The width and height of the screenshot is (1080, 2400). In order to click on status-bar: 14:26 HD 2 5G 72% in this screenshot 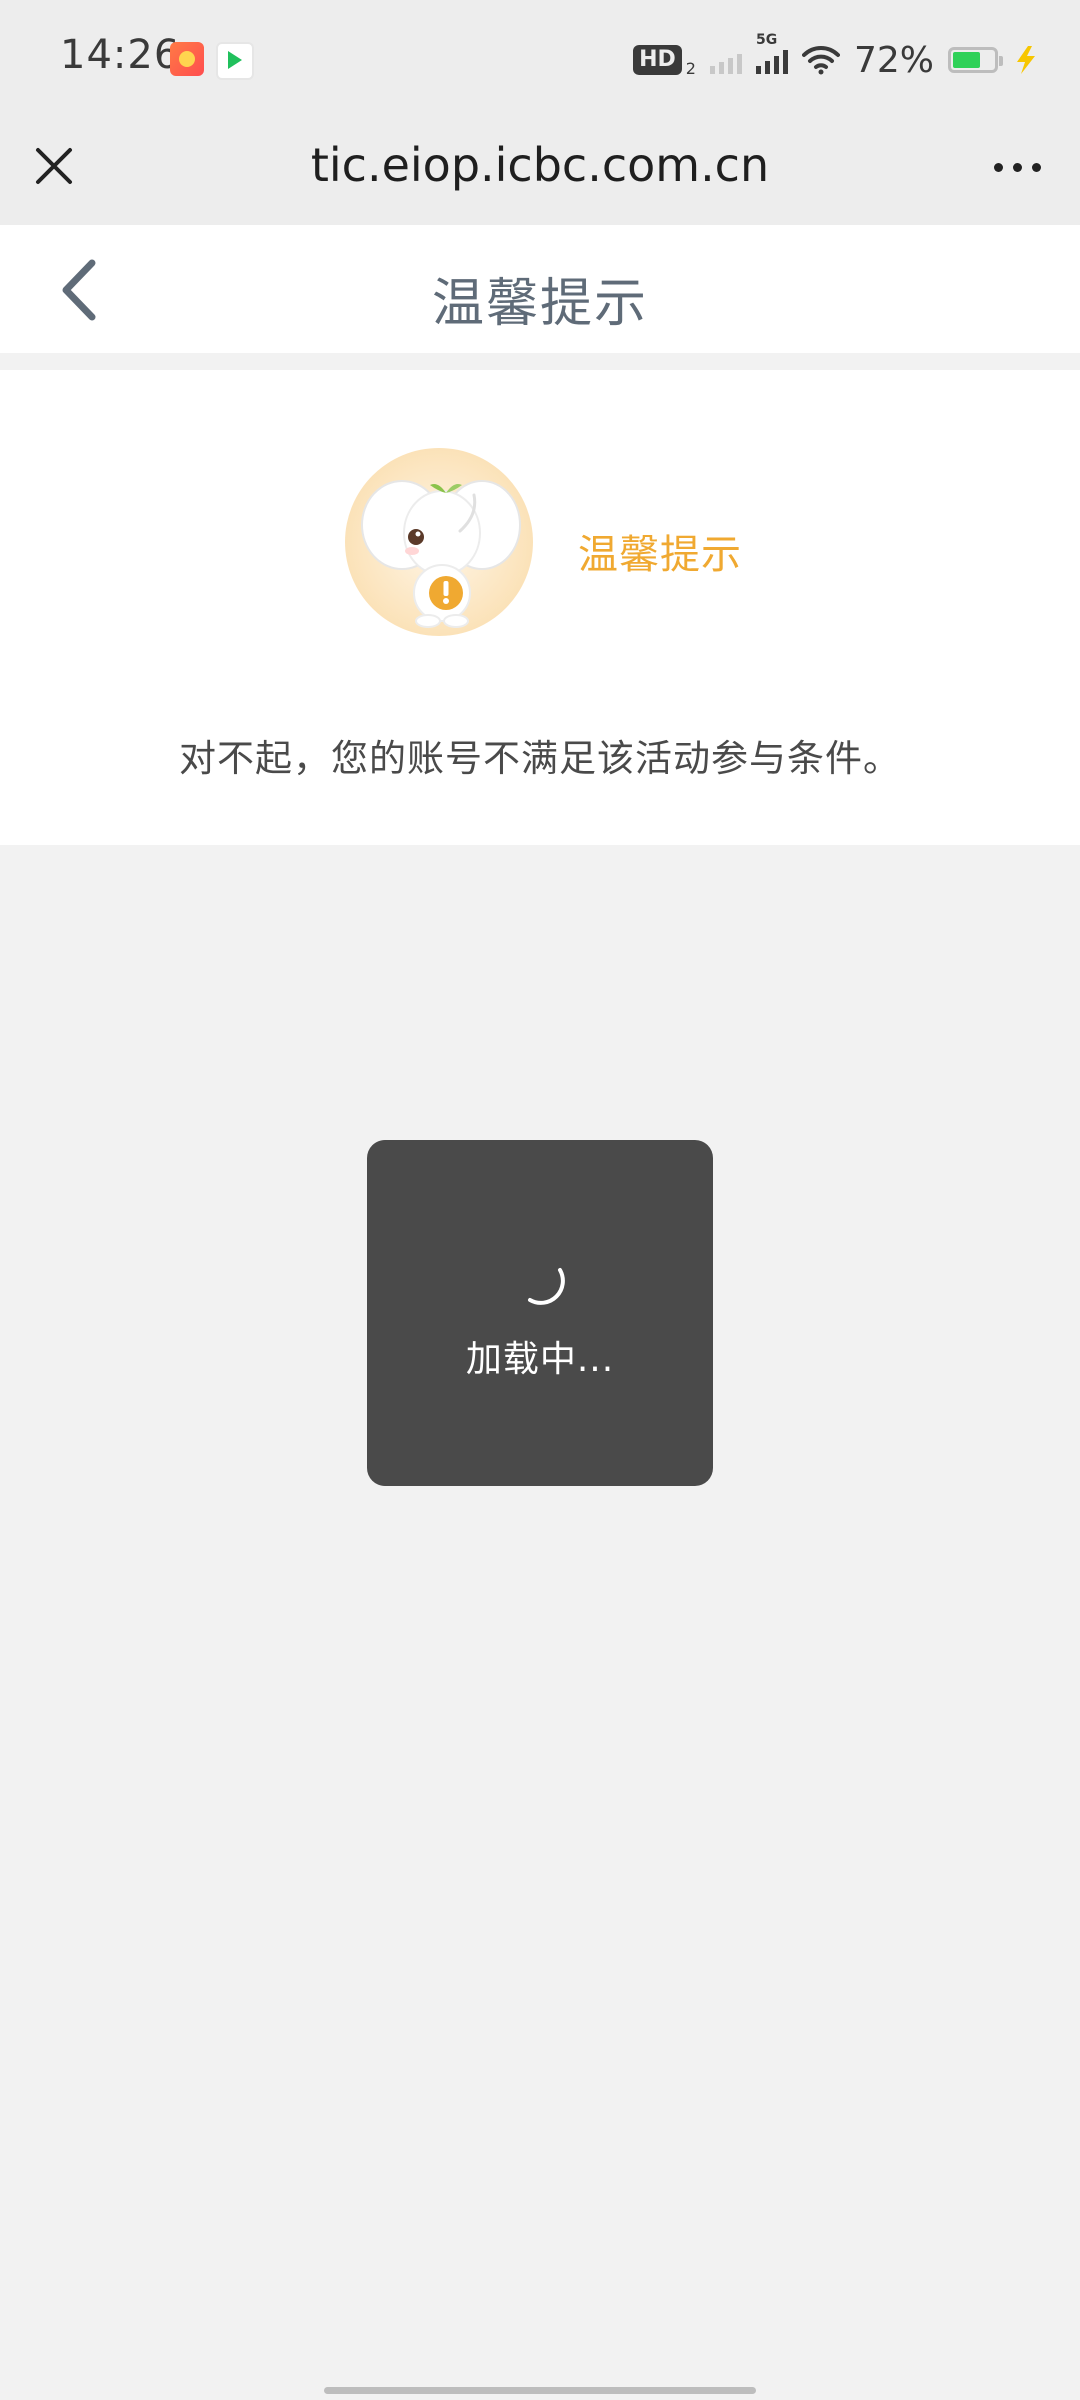, I will do `click(540, 60)`.